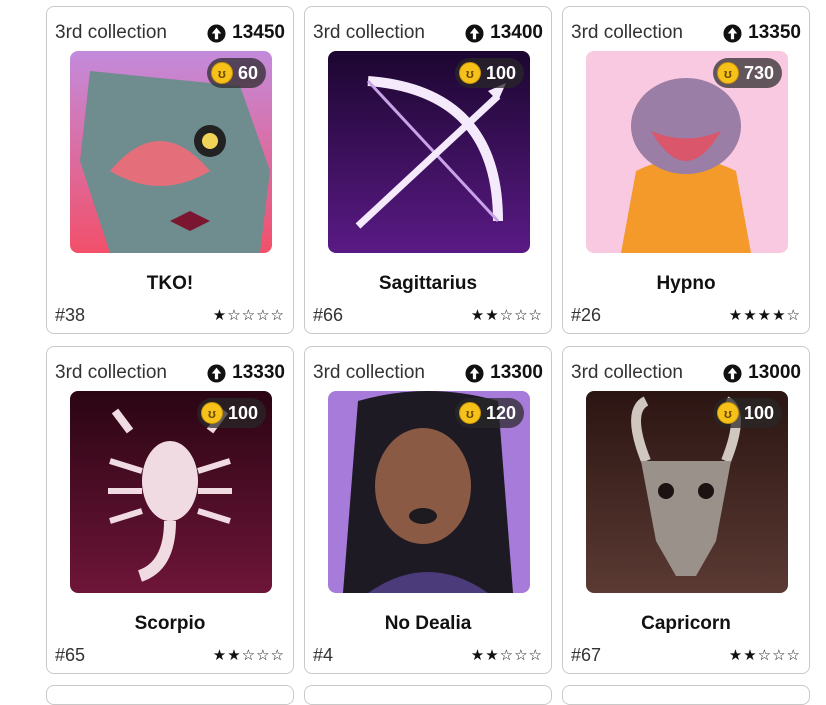 The width and height of the screenshot is (826, 705). Describe the element at coordinates (170, 623) in the screenshot. I see `sticker-name: Scorpio` at that location.